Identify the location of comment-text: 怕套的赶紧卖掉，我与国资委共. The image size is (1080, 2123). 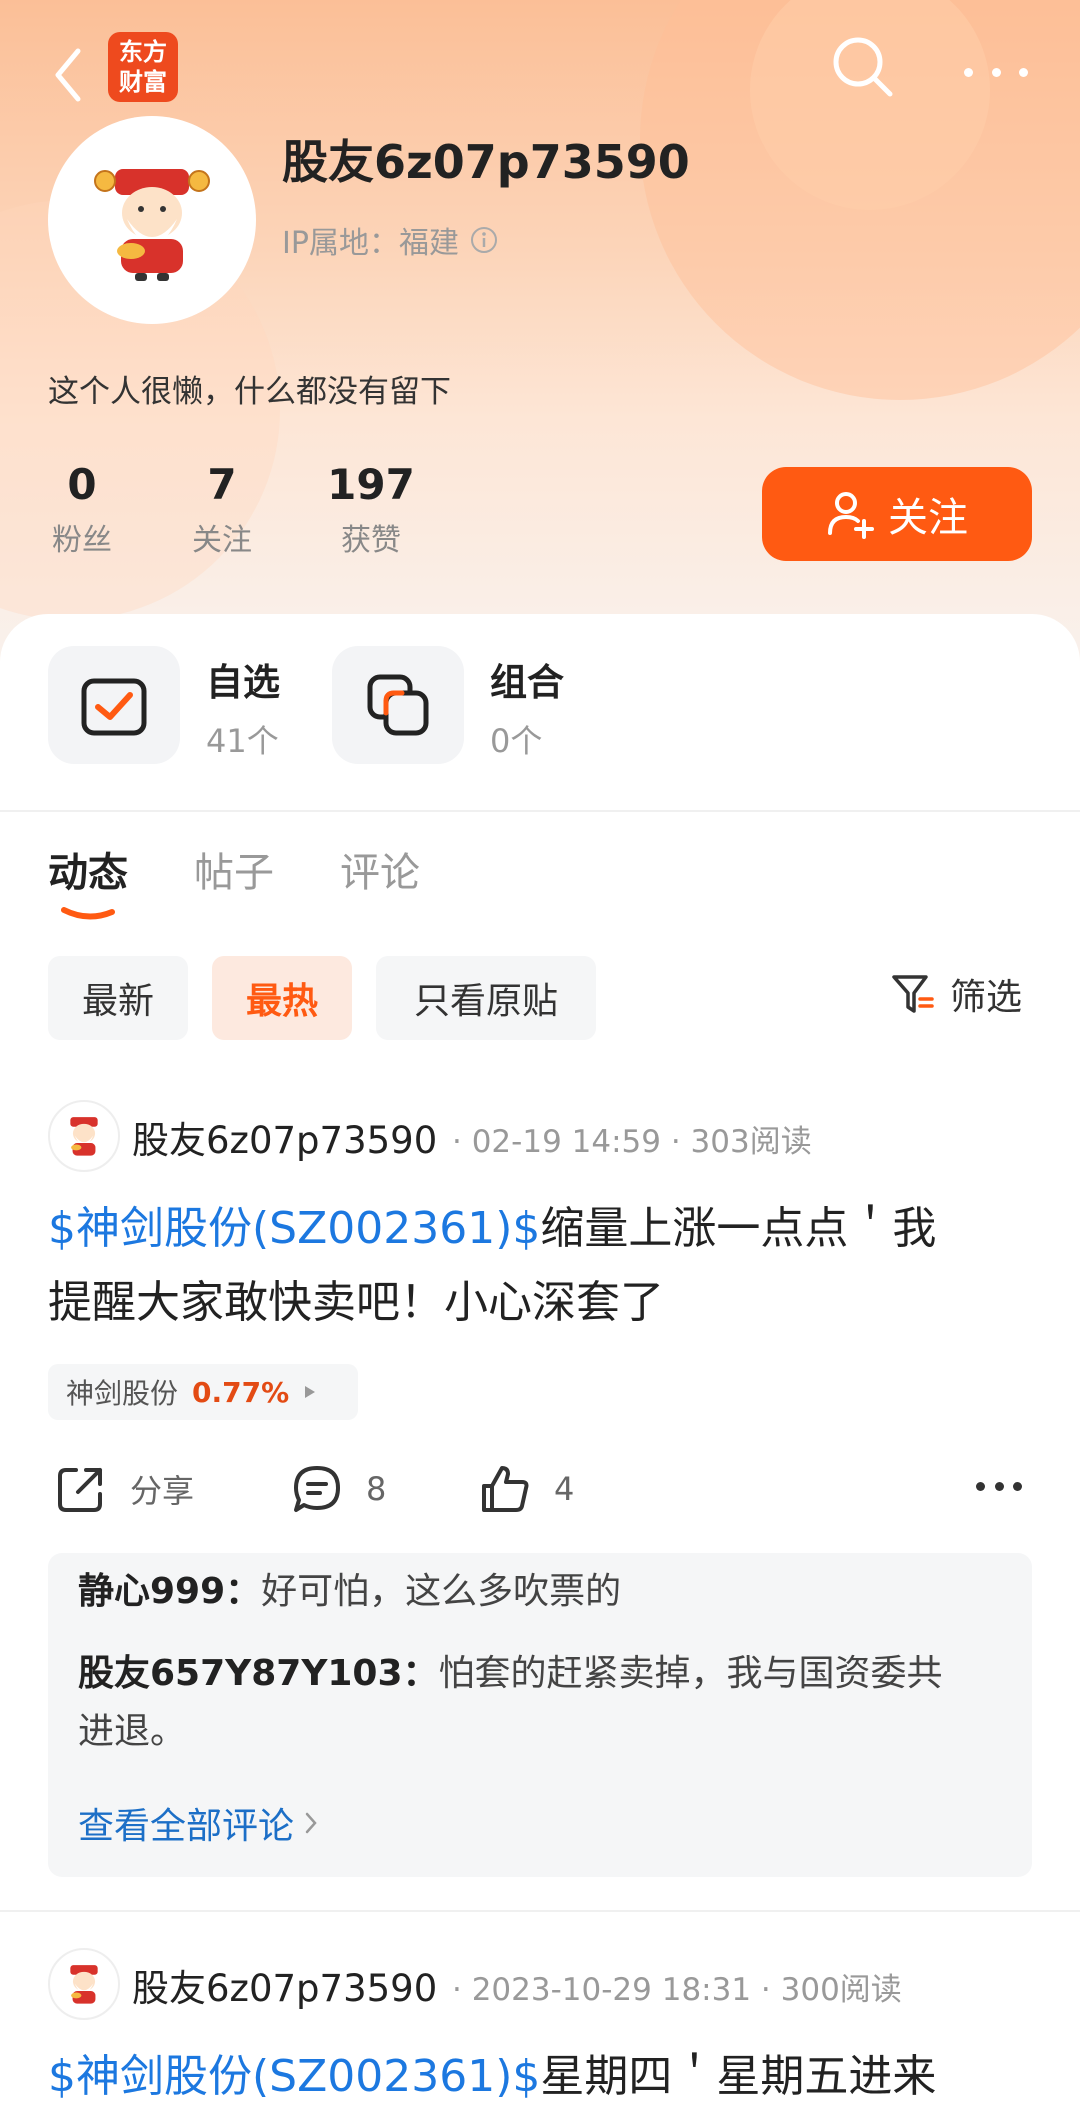
(690, 1673).